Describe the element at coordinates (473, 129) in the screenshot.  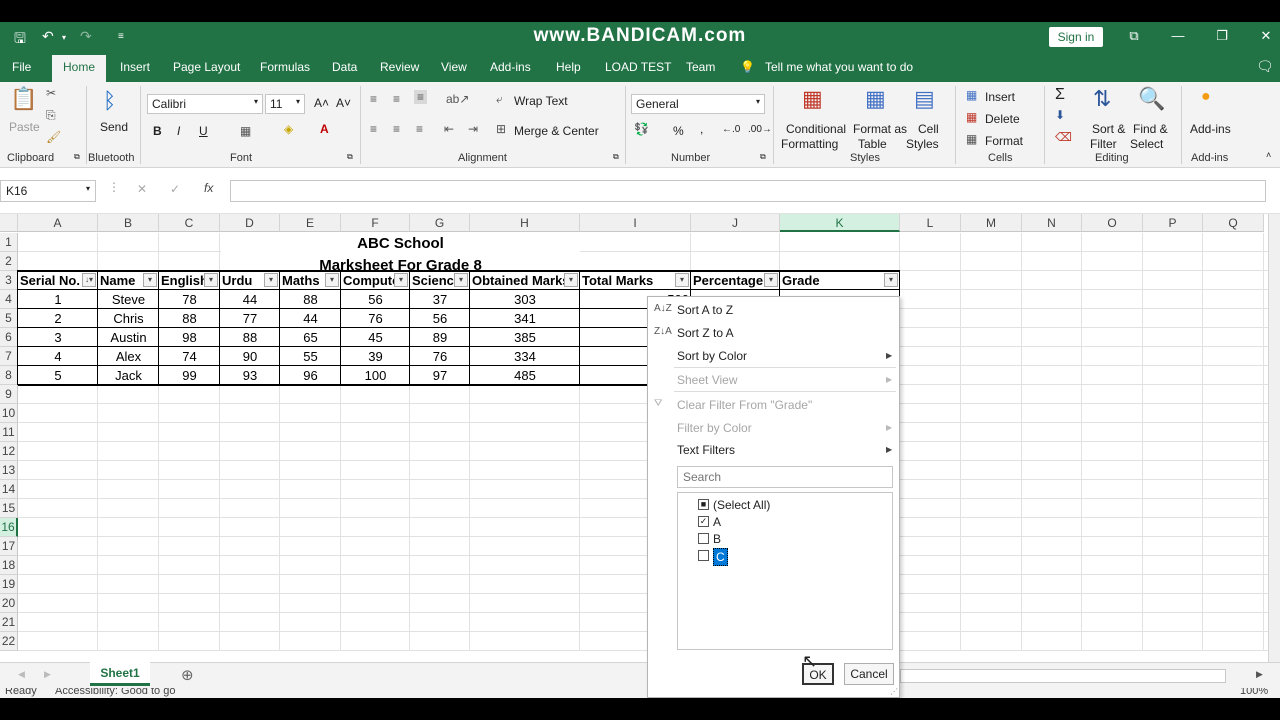
I see `increase-indent-icon: ⇥` at that location.